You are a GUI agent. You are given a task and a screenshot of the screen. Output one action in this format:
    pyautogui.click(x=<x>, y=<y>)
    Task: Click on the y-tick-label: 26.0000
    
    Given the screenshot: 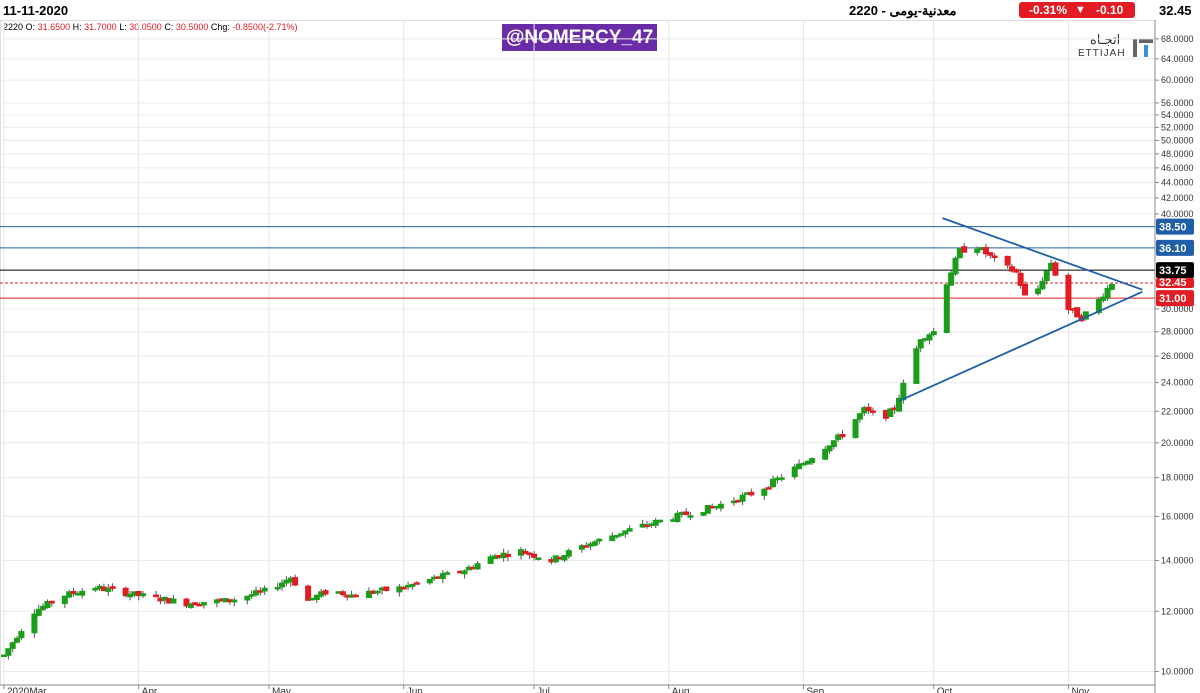 What is the action you would take?
    pyautogui.click(x=1177, y=356)
    